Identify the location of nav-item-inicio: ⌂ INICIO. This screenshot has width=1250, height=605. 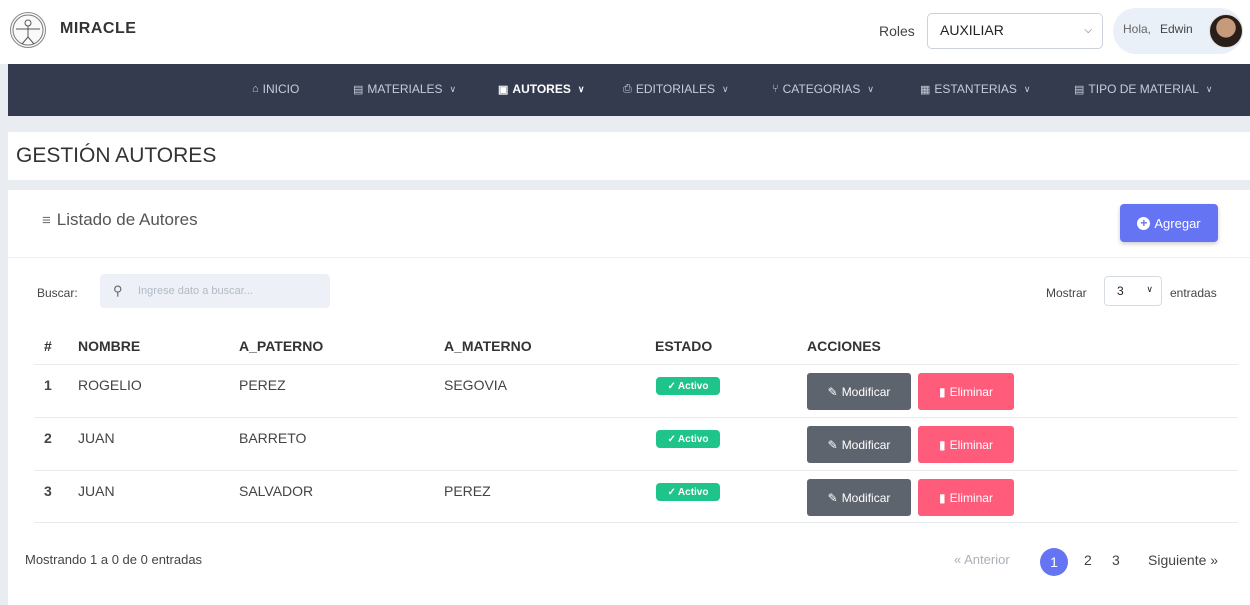
(275, 89).